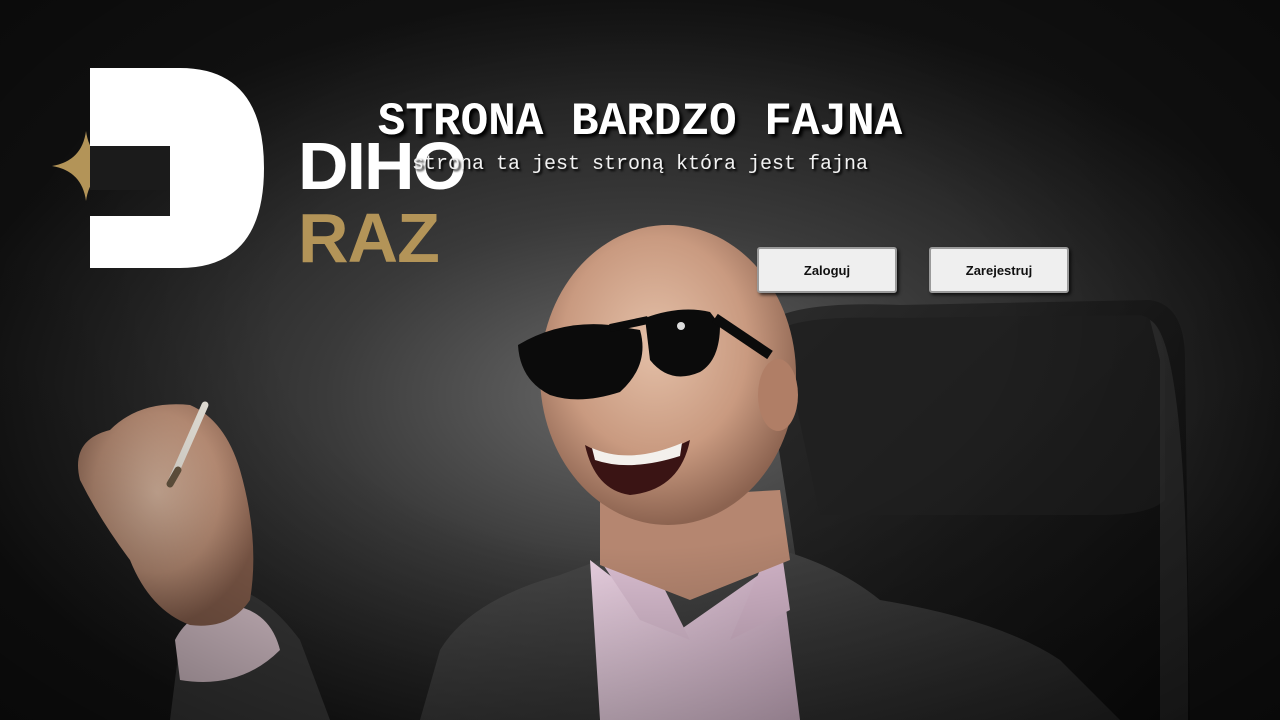 The width and height of the screenshot is (1280, 720). Describe the element at coordinates (827, 270) in the screenshot. I see `login-button: Zaloguj` at that location.